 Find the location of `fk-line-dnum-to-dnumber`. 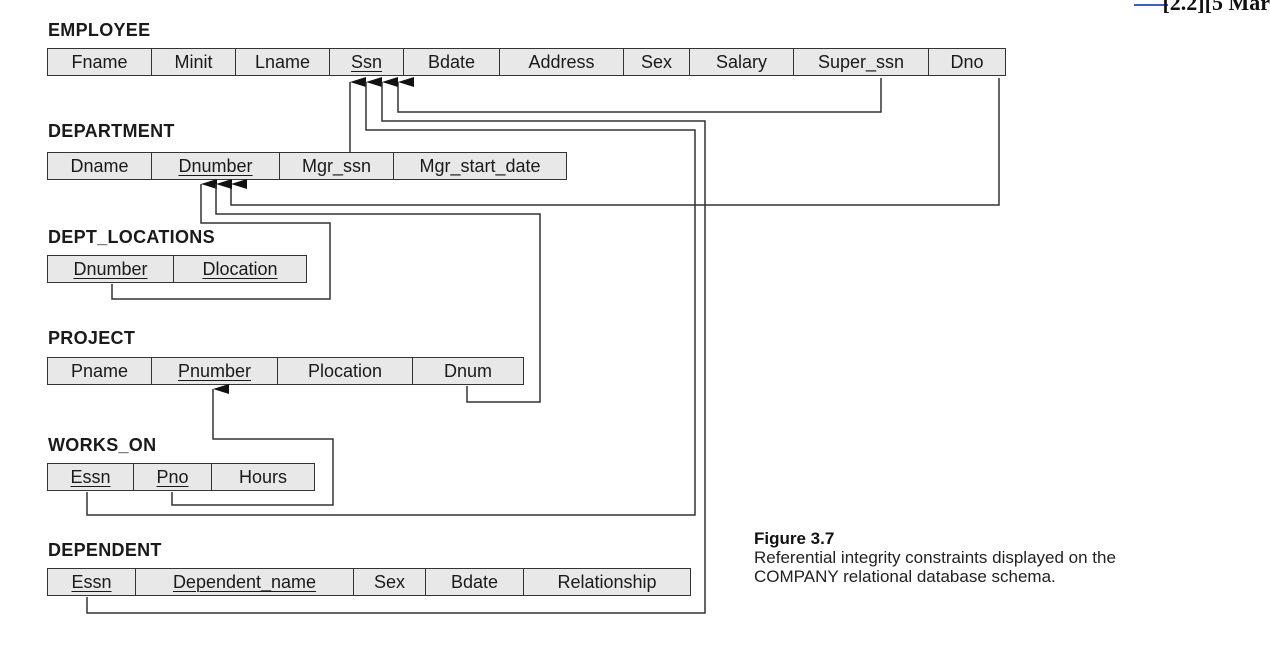

fk-line-dnum-to-dnumber is located at coordinates (378, 291).